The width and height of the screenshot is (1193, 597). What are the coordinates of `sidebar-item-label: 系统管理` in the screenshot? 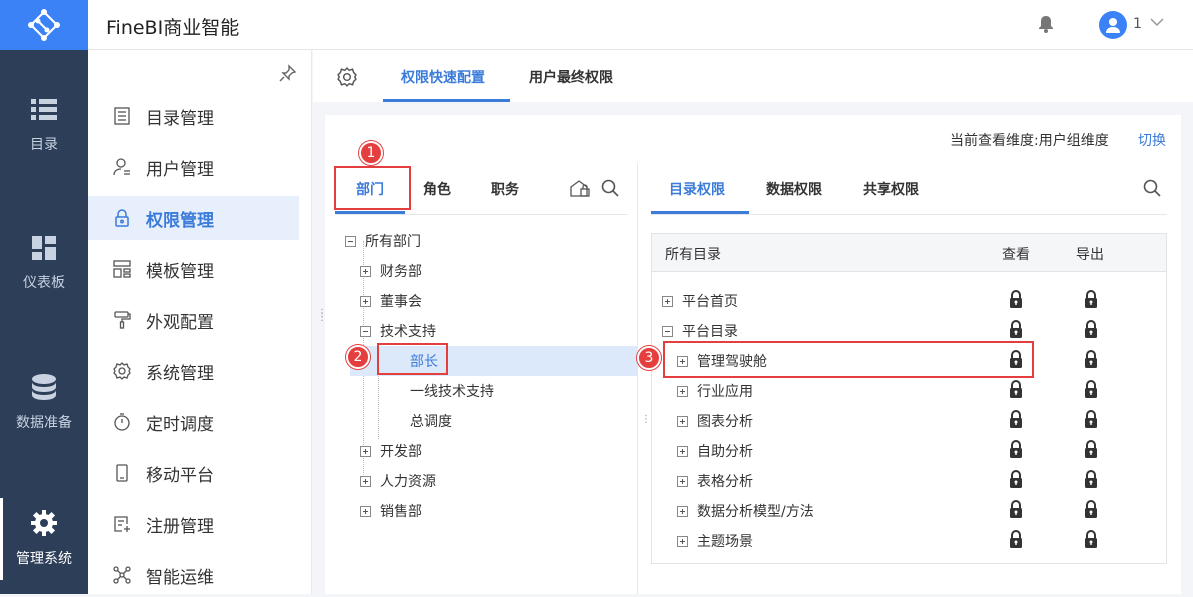 It's located at (180, 373).